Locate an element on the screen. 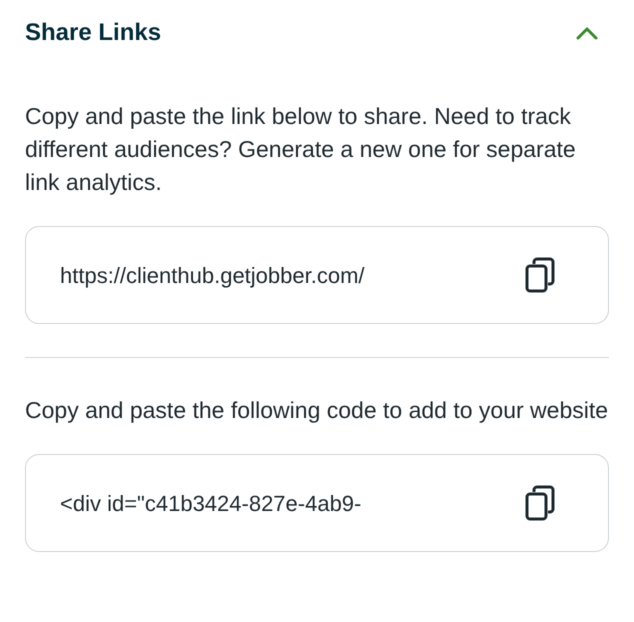  section-title: Share Links is located at coordinates (93, 33).